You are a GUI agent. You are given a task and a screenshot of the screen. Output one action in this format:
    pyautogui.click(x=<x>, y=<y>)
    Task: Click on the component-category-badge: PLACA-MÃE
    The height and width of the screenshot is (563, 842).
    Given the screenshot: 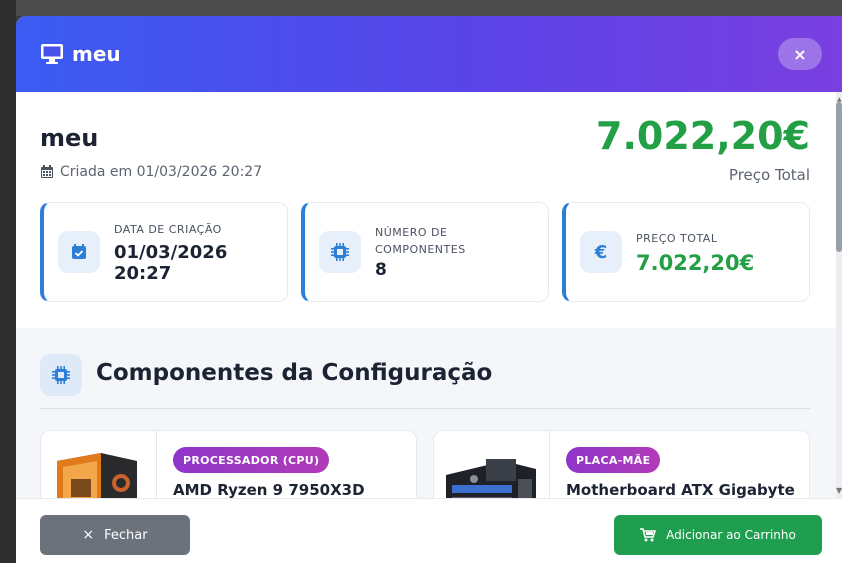 What is the action you would take?
    pyautogui.click(x=613, y=460)
    